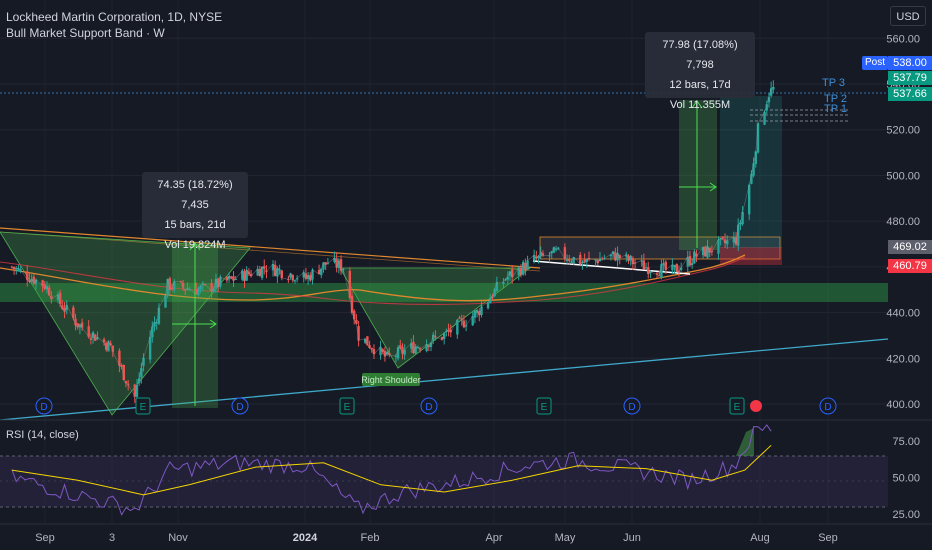  Describe the element at coordinates (910, 63) in the screenshot. I see `post-price-tag: 538.00` at that location.